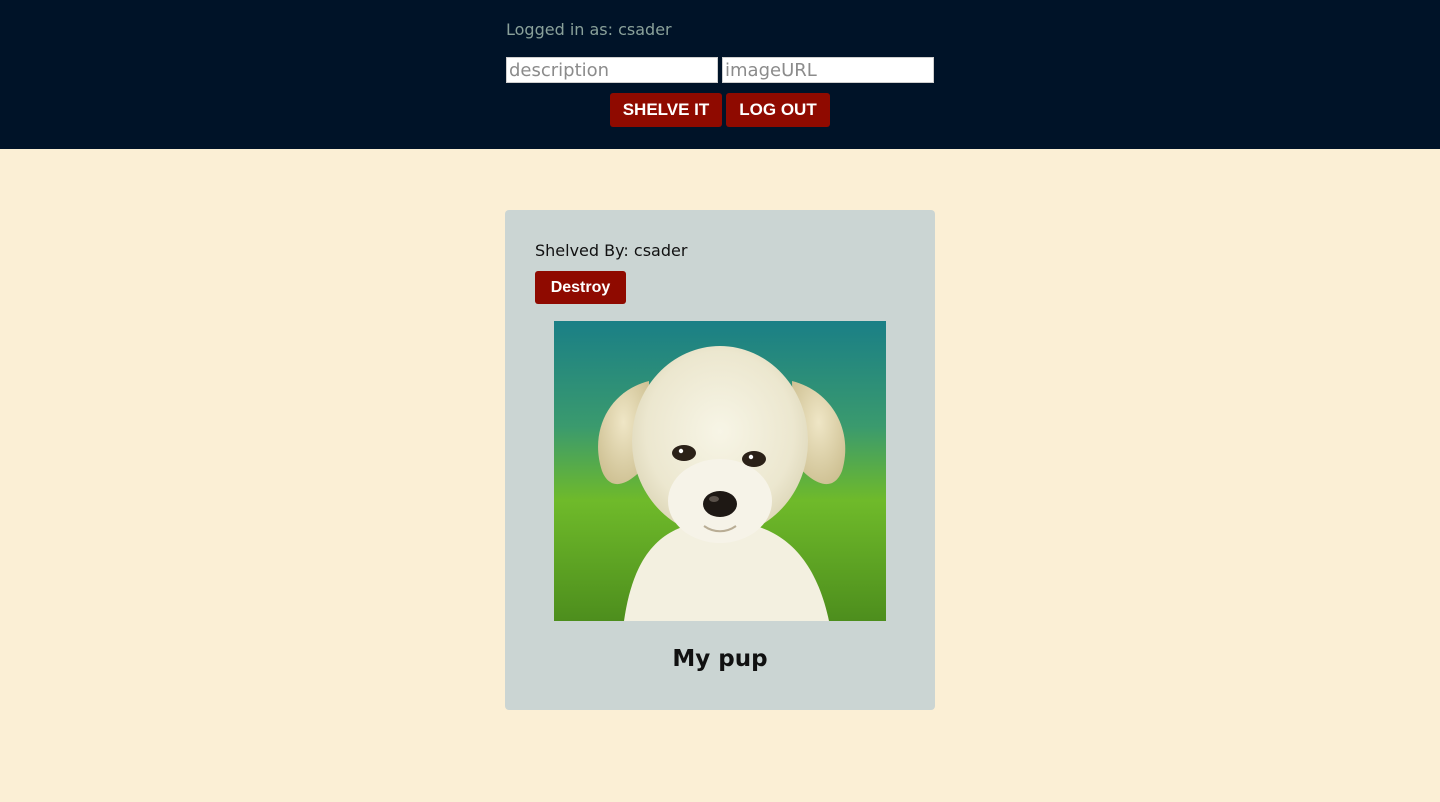  I want to click on item-image, so click(720, 471).